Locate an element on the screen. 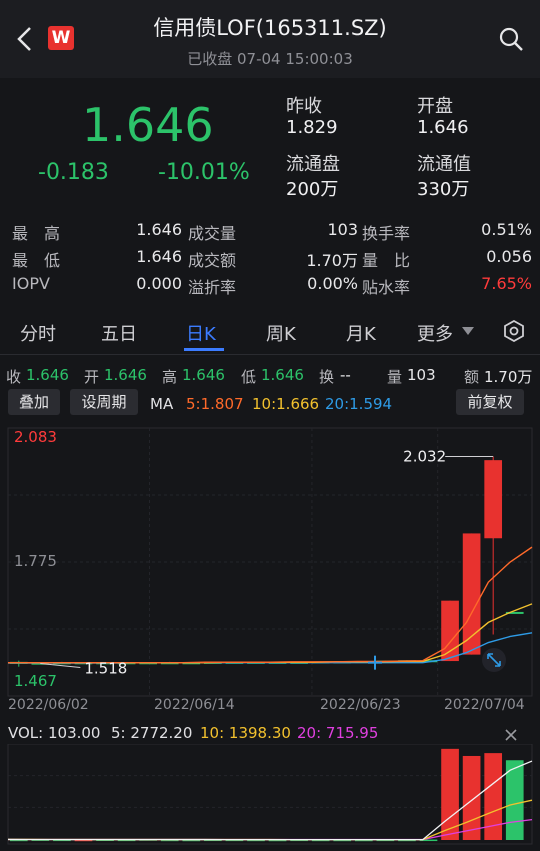  y-tick-label: 1.775 is located at coordinates (35, 561).